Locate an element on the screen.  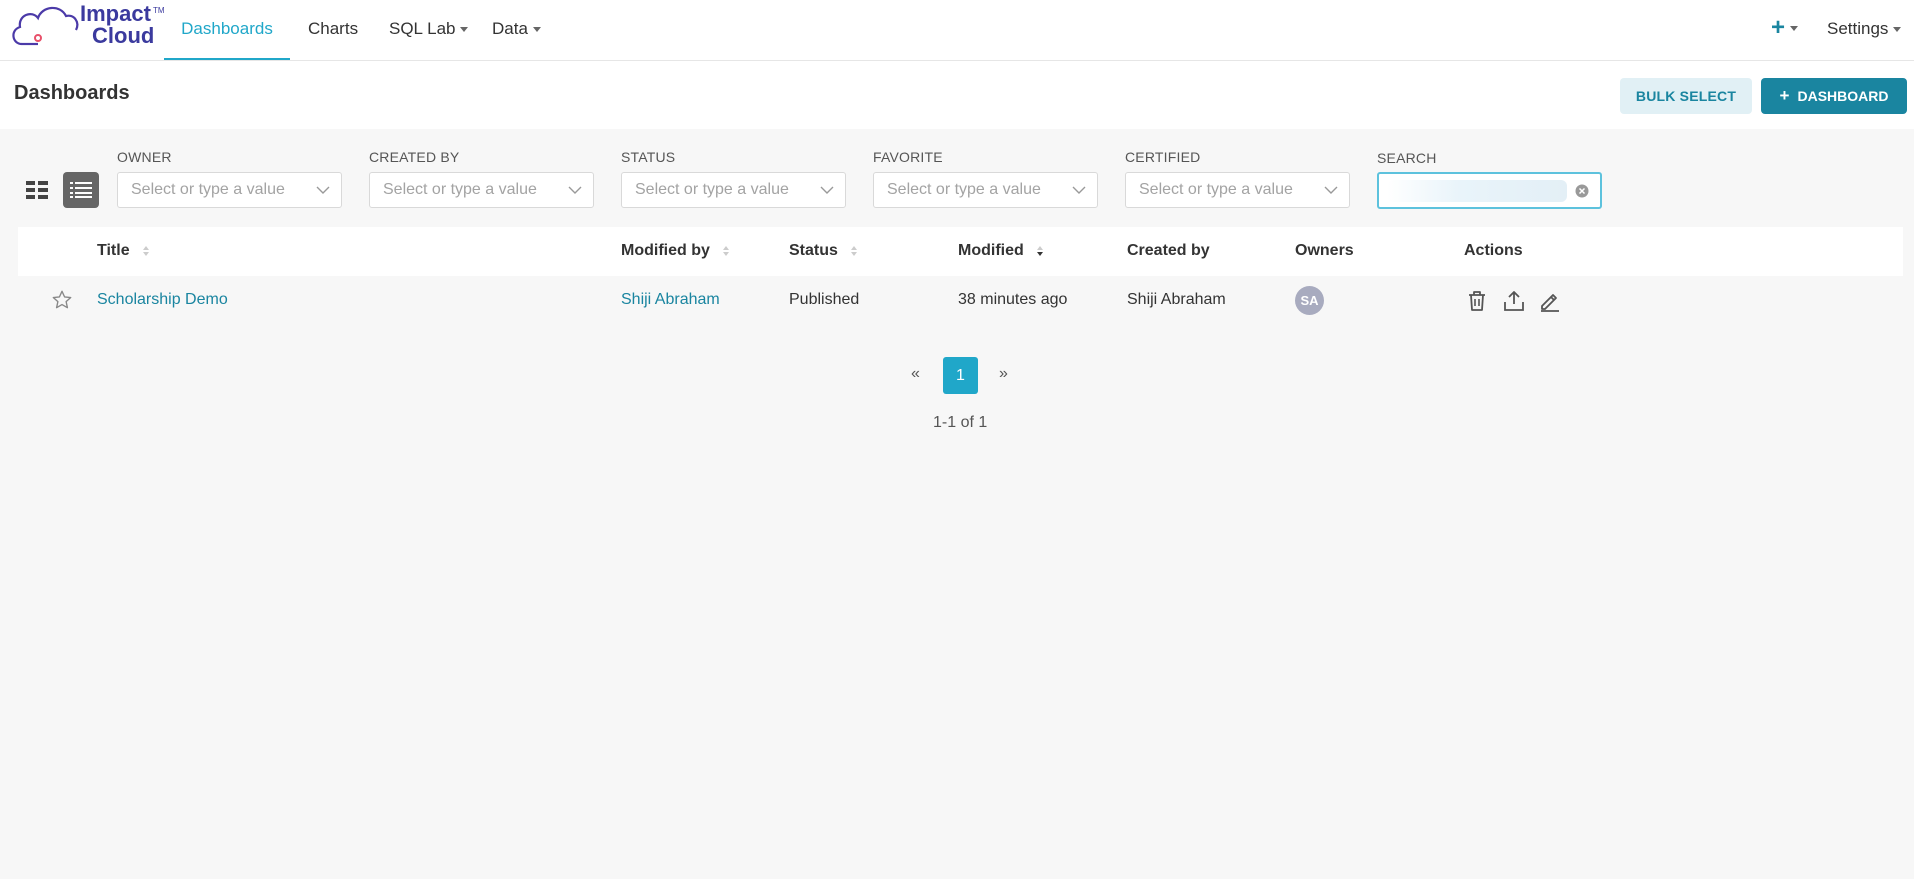
cloud-logo-icon is located at coordinates (45, 26).